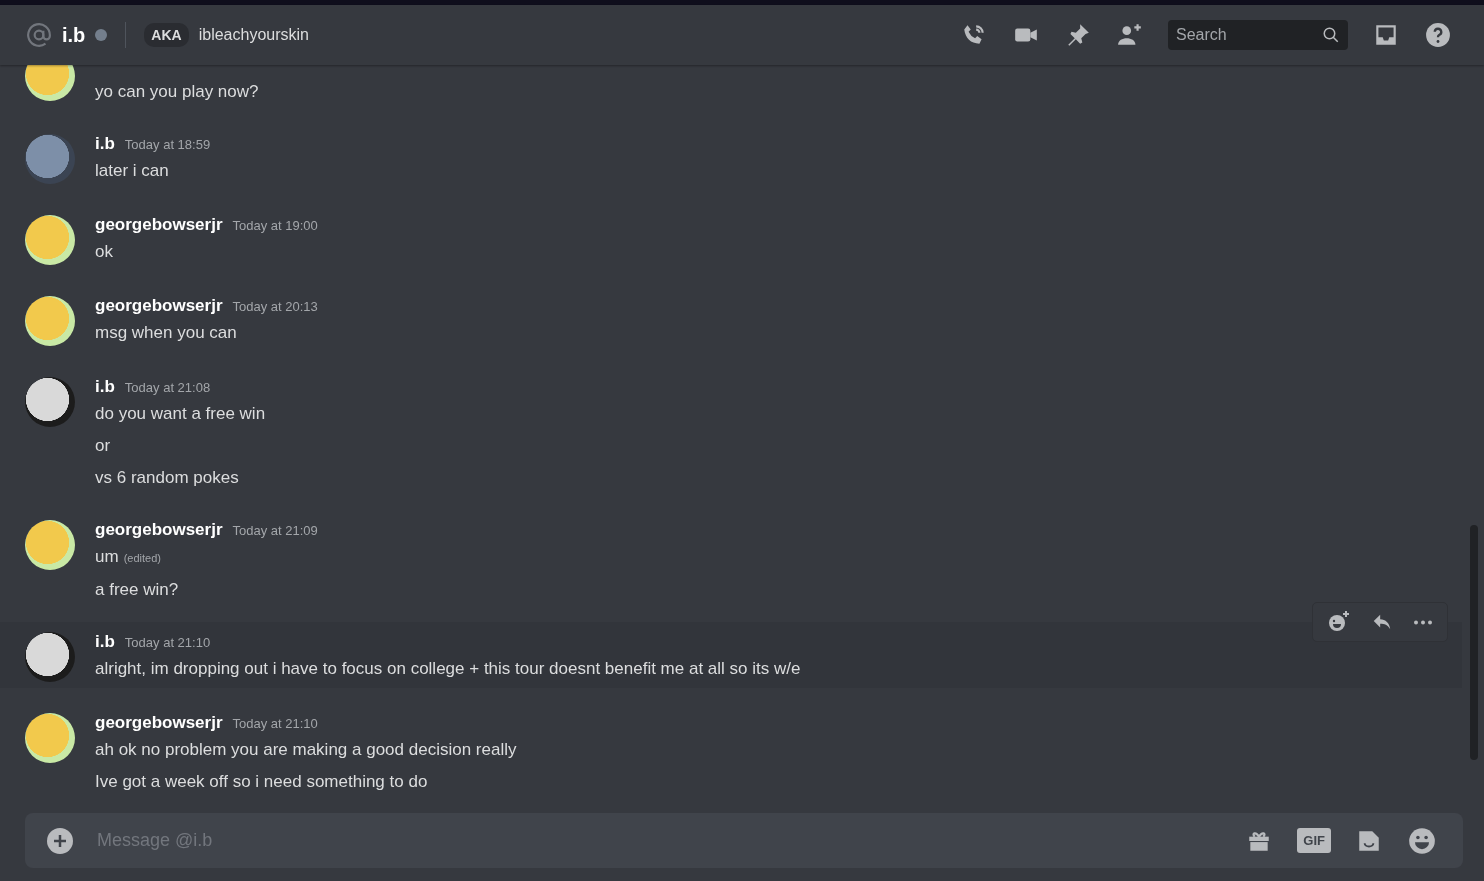  Describe the element at coordinates (275, 530) in the screenshot. I see `message-time: Today at 21:09` at that location.